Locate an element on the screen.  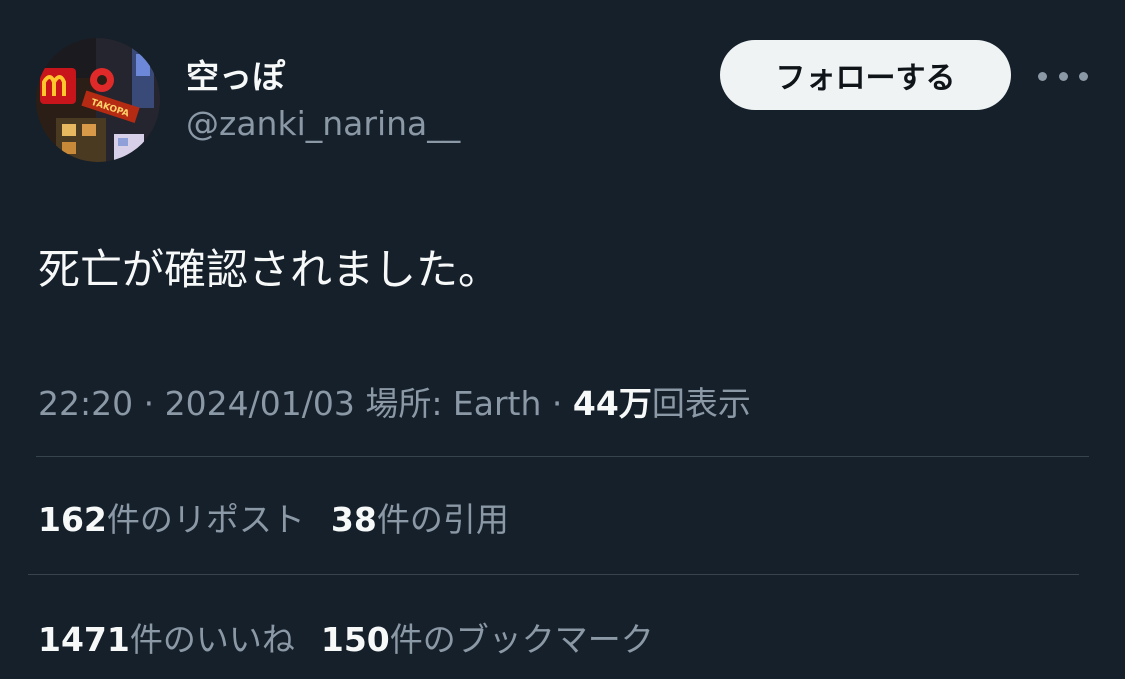
tweet-date: 2024/01/03 is located at coordinates (260, 403).